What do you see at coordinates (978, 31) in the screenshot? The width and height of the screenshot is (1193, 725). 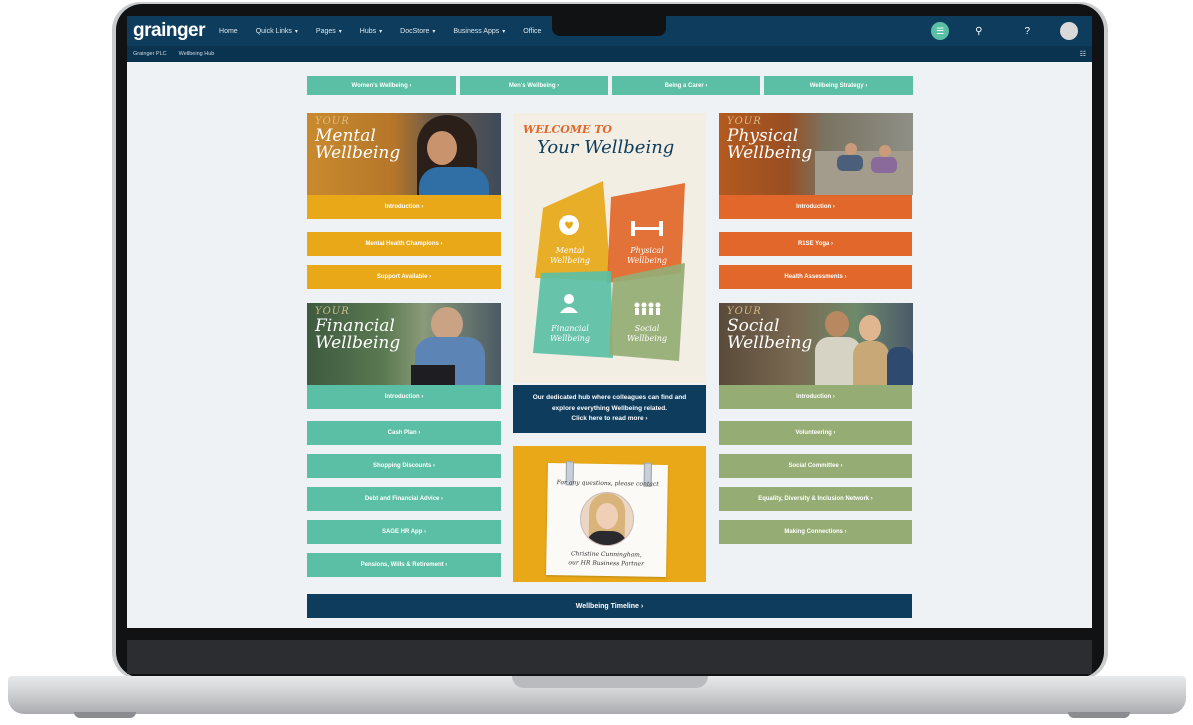 I see `search-icon: ⚲` at bounding box center [978, 31].